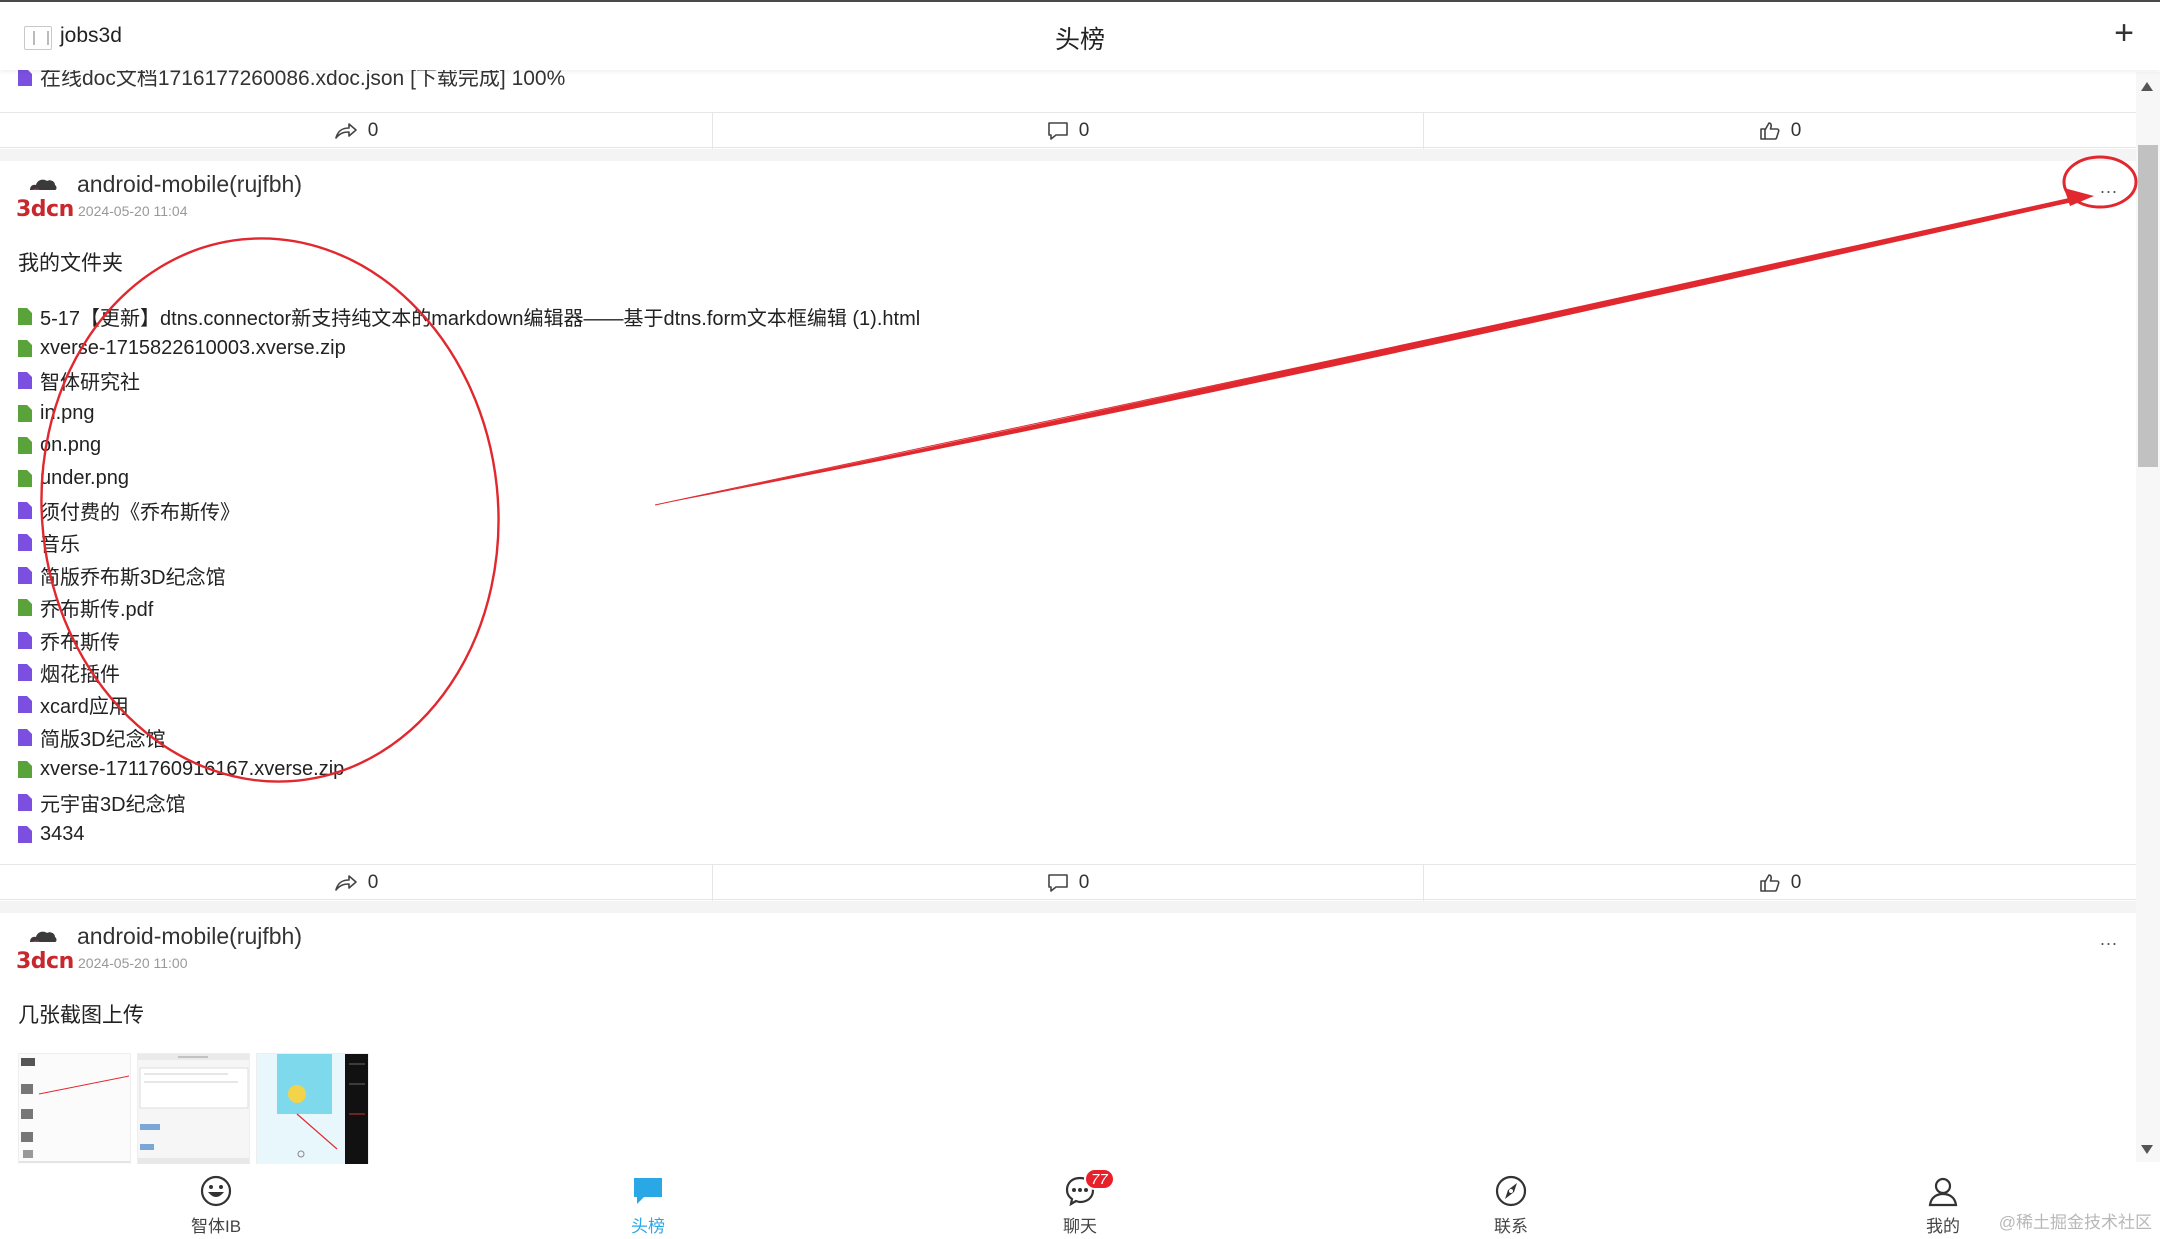 This screenshot has height=1239, width=2160. What do you see at coordinates (469, 381) in the screenshot?
I see `folder-item: 智体研究社` at bounding box center [469, 381].